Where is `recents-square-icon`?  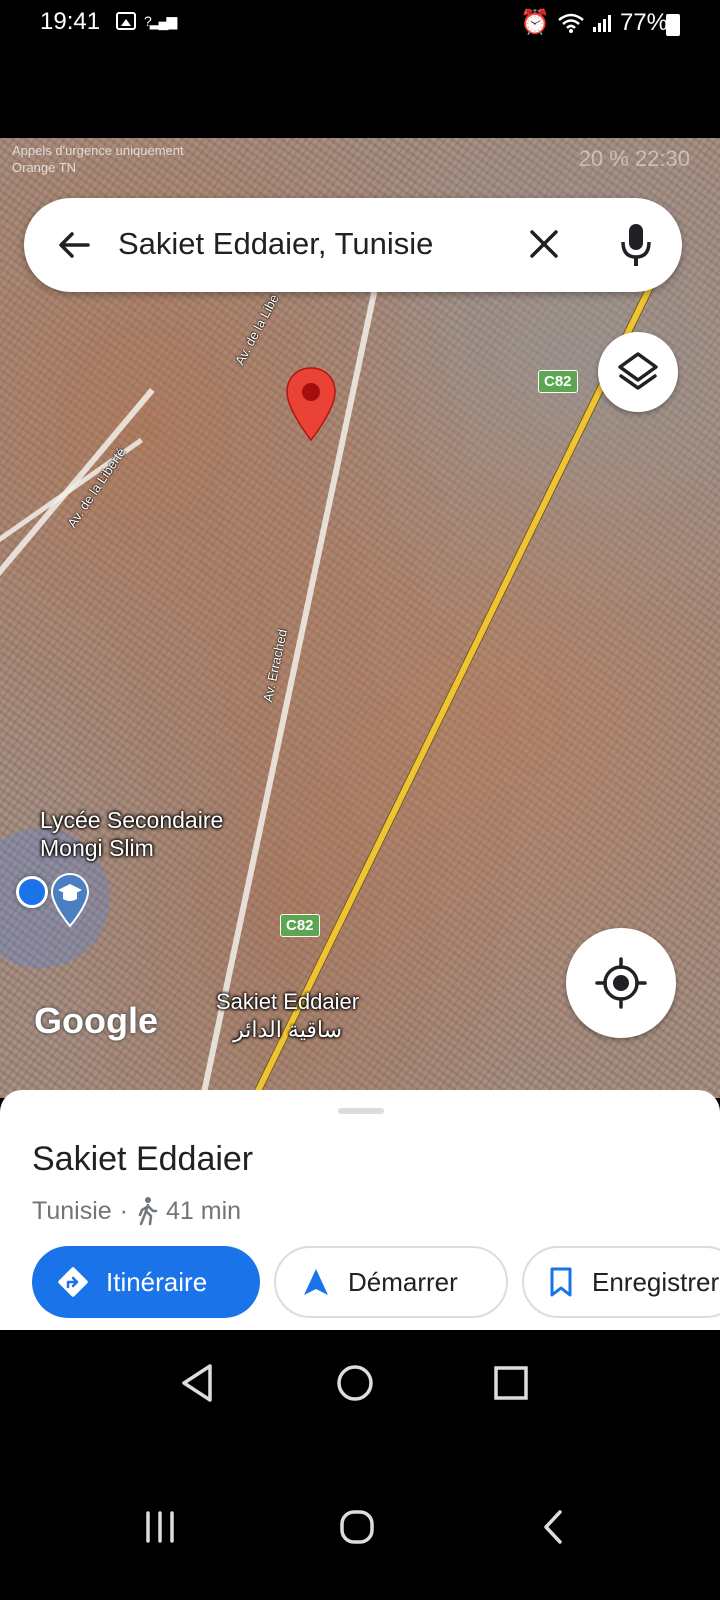
recents-square-icon is located at coordinates (511, 1383).